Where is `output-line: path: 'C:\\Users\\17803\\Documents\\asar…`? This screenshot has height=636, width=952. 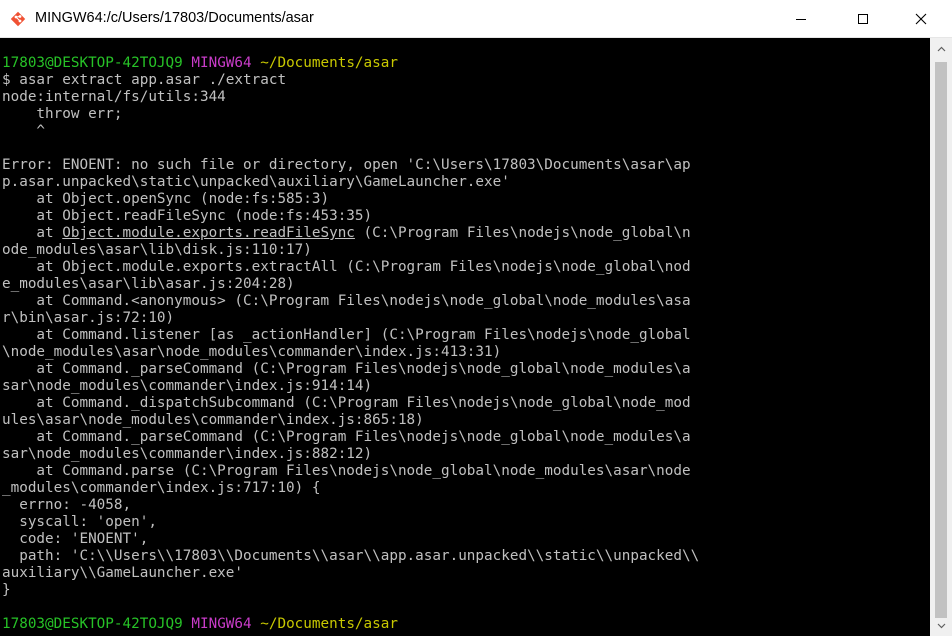 output-line: path: 'C:\\Users\\17803\\Documents\\asar… is located at coordinates (351, 556).